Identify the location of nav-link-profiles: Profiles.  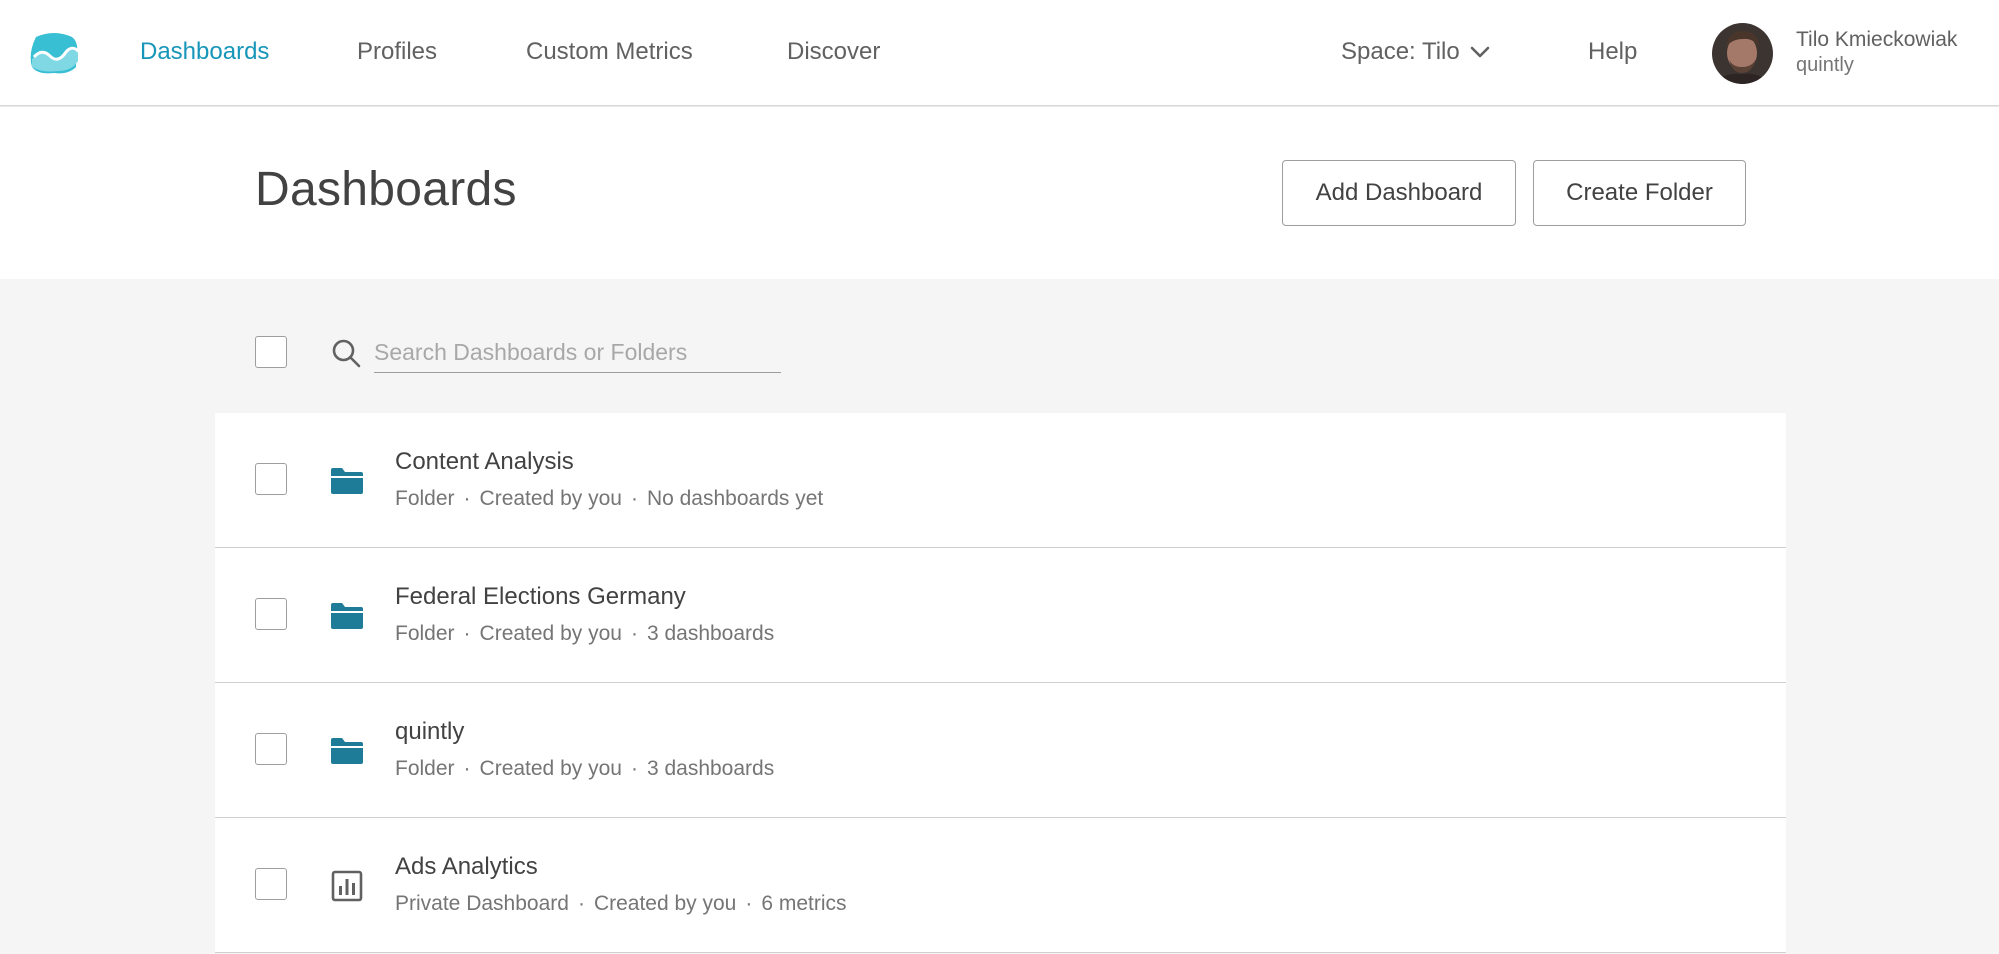
(397, 52).